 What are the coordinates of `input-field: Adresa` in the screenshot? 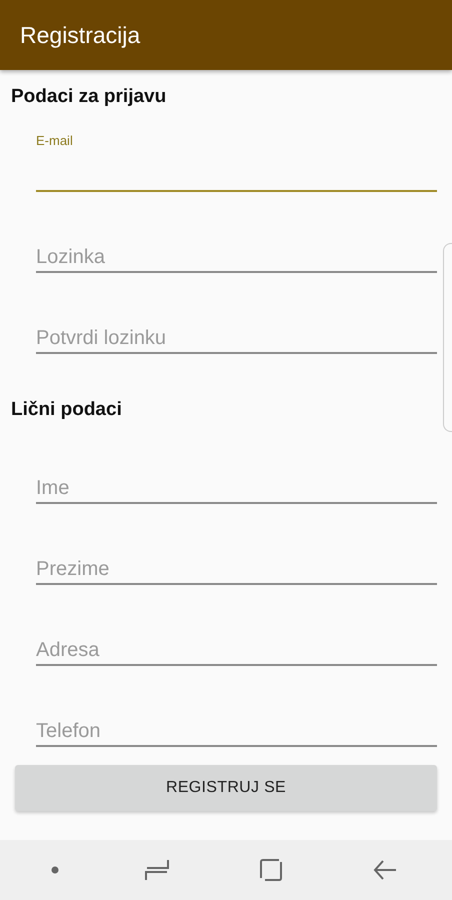 It's located at (236, 646).